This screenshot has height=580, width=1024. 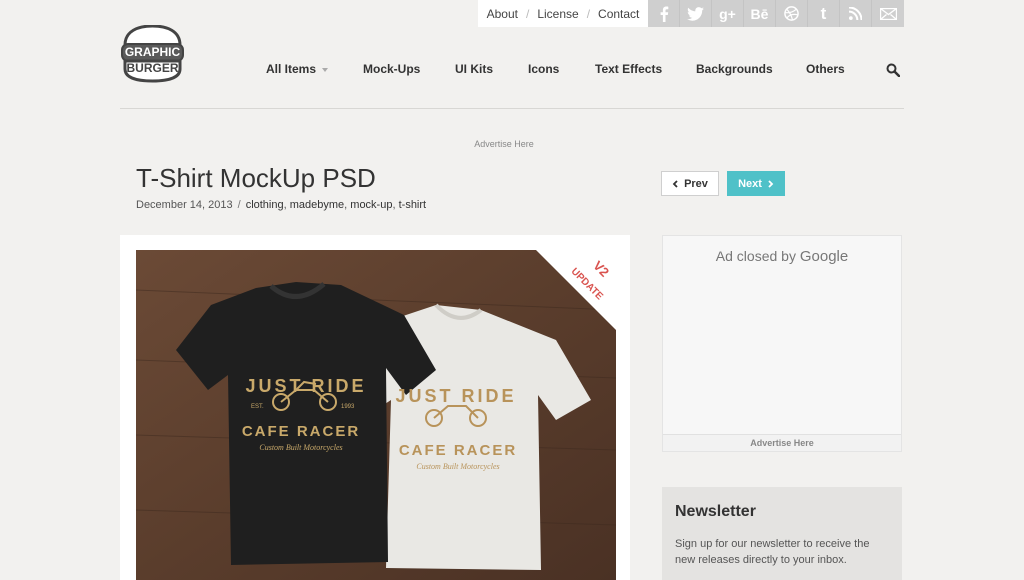 I want to click on behance-icon: Bē, so click(x=760, y=13).